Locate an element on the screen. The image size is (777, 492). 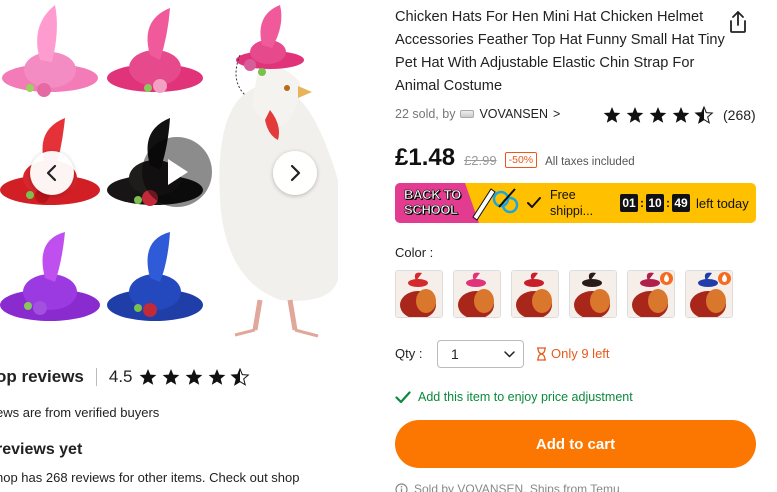
timer-minutes: 10 is located at coordinates (655, 203).